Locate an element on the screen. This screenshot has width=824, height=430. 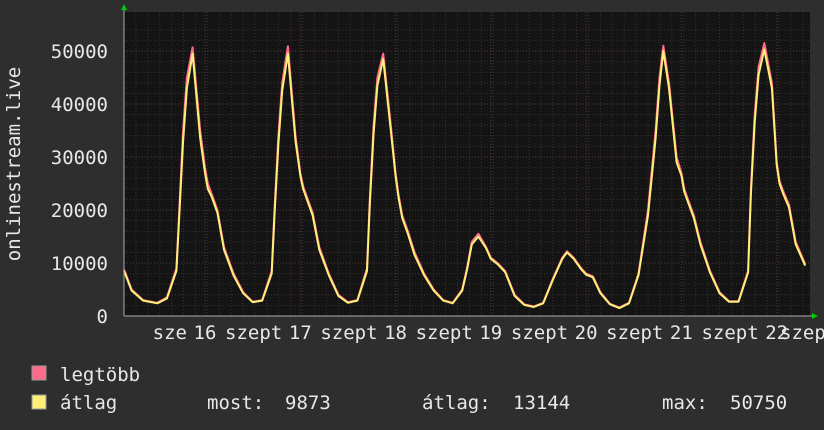
legend-swatch-max is located at coordinates (39, 373).